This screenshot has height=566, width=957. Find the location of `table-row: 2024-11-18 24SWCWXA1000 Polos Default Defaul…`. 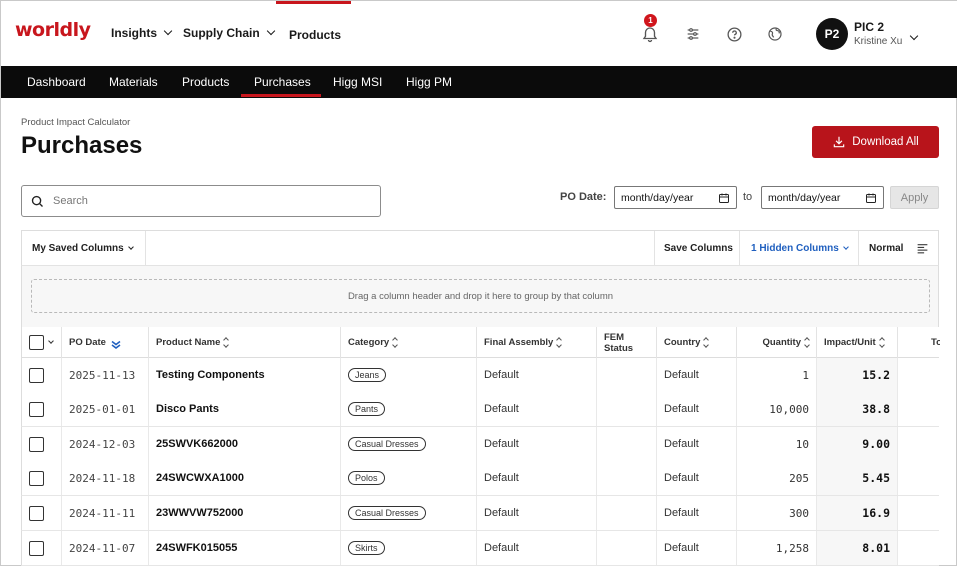

table-row: 2024-11-18 24SWCWXA1000 Polos Default Defaul… is located at coordinates (480, 478).